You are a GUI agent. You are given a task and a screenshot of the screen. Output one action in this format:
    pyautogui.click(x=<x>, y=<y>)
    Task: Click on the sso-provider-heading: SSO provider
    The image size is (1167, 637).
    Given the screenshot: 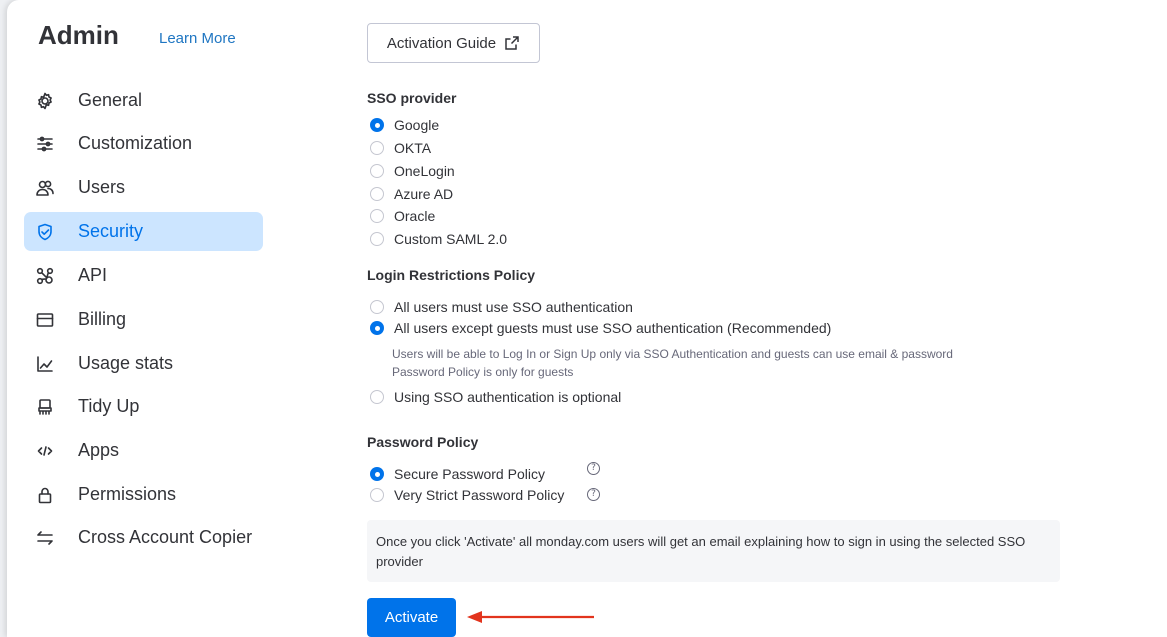 What is the action you would take?
    pyautogui.click(x=412, y=98)
    